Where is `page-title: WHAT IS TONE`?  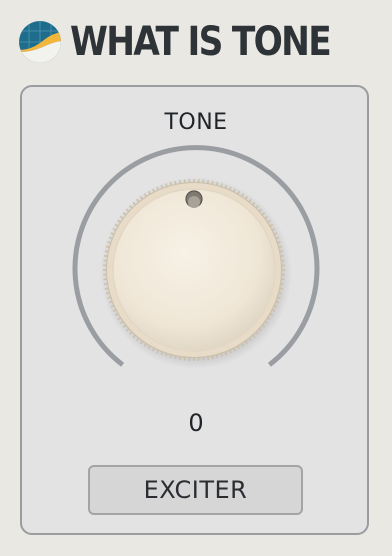
page-title: WHAT IS TONE is located at coordinates (201, 42).